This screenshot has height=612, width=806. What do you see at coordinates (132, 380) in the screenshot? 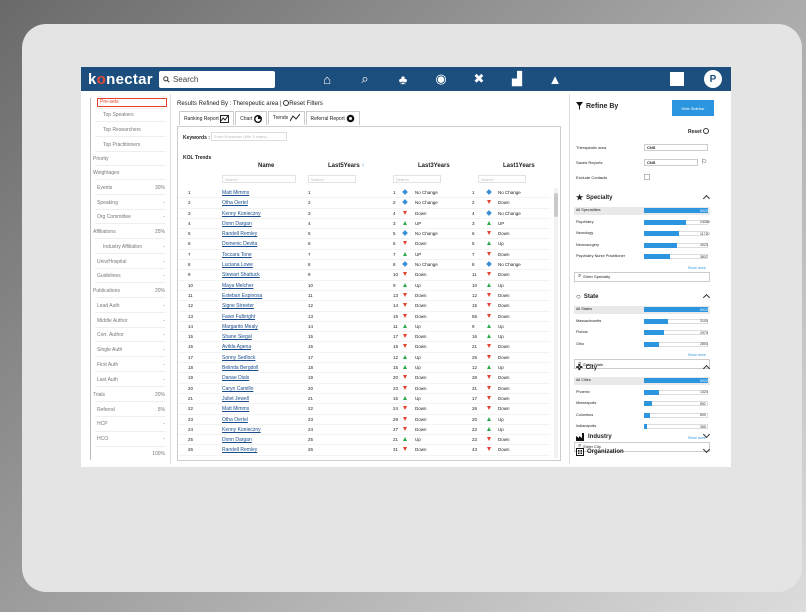
I see `sidebar-item: Last Auth -` at bounding box center [132, 380].